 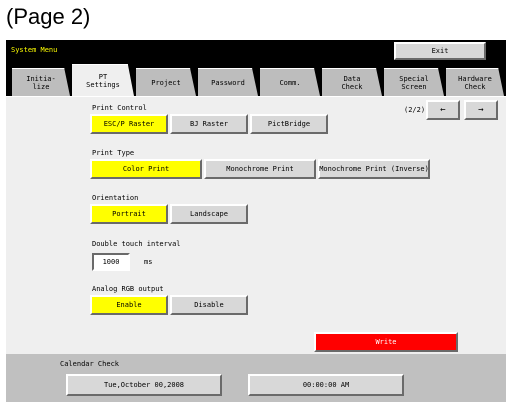 I want to click on analog-rgb-label: Analog RGB output, so click(x=128, y=289).